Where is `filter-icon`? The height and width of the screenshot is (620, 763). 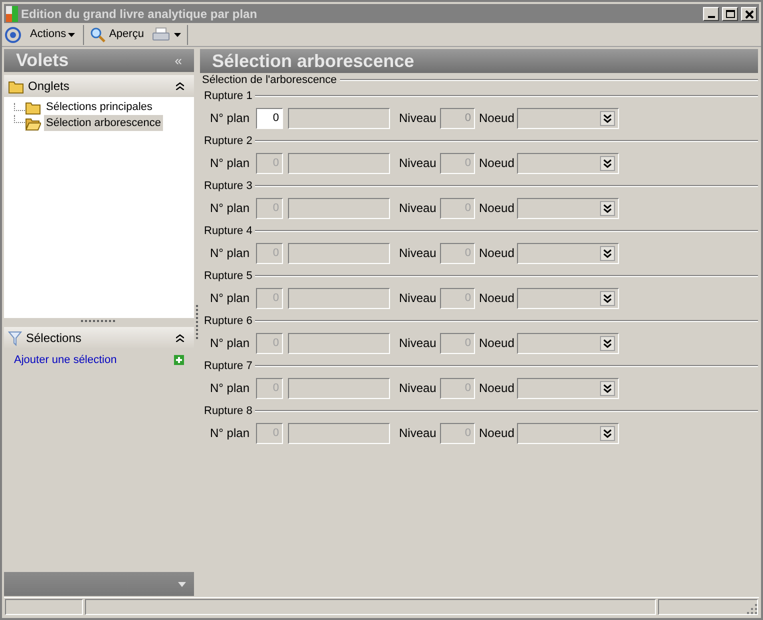 filter-icon is located at coordinates (15, 338).